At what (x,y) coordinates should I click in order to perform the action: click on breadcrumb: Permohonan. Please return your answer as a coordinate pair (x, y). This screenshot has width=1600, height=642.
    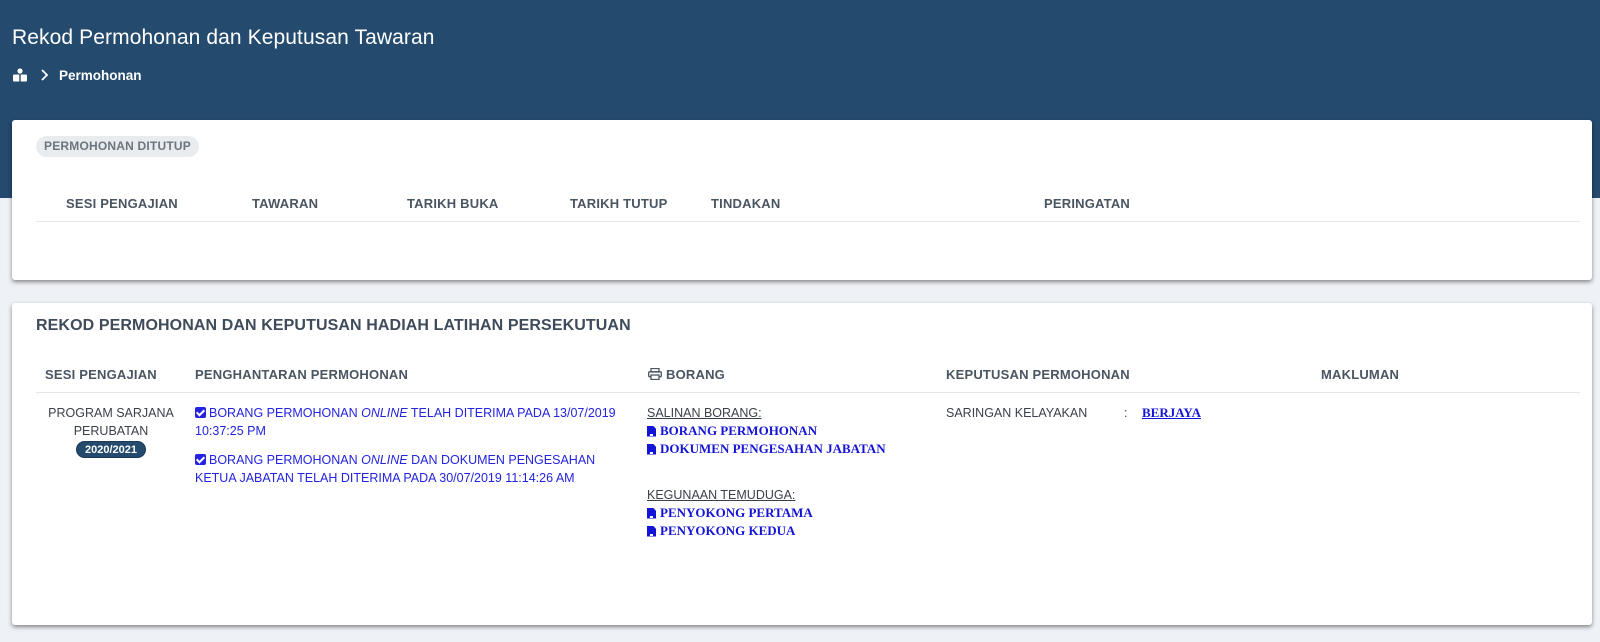
    Looking at the image, I should click on (77, 75).